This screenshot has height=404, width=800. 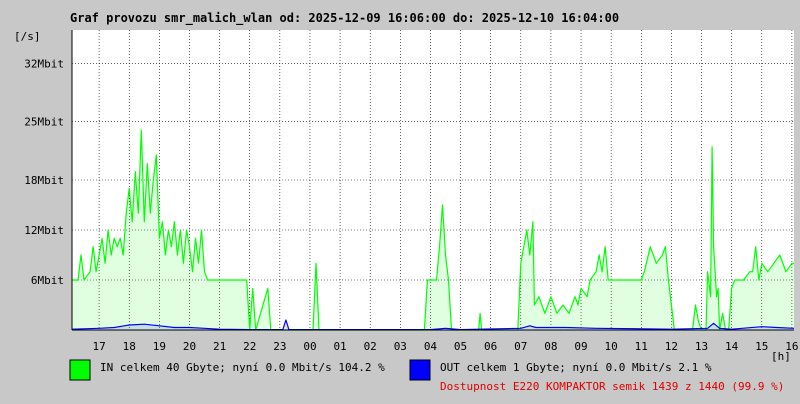 I want to click on x-tick-label: 23, so click(x=279, y=346).